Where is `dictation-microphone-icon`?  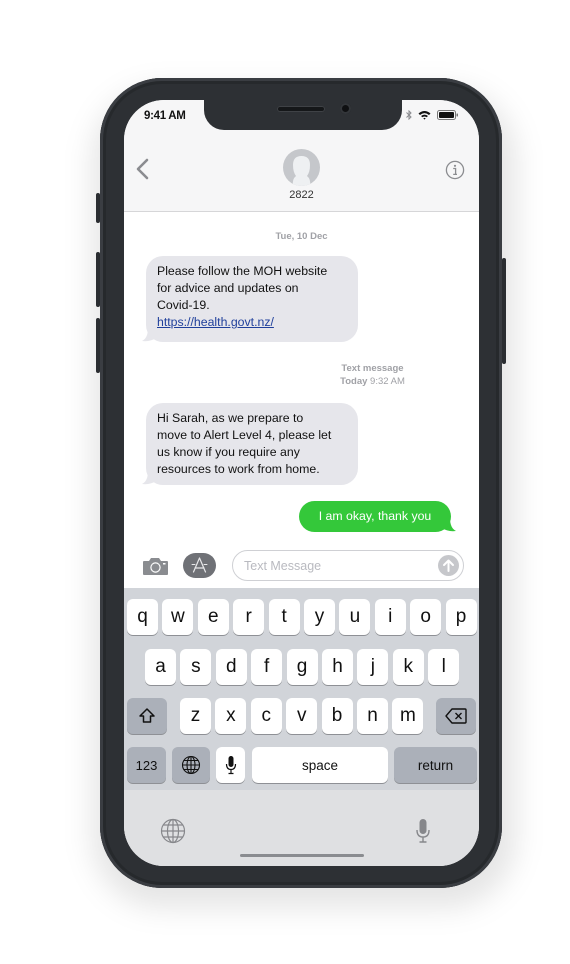
dictation-microphone-icon is located at coordinates (423, 831).